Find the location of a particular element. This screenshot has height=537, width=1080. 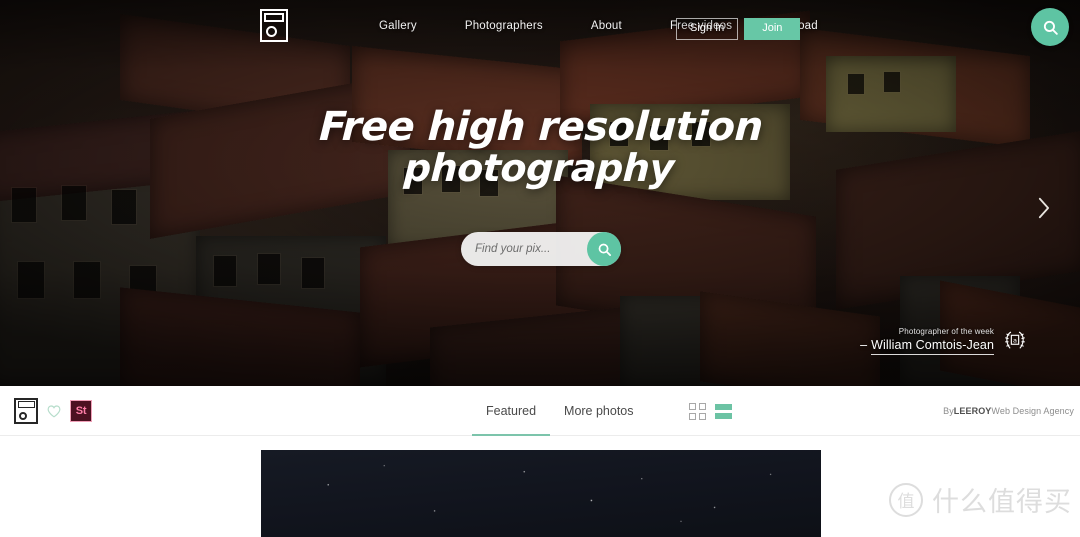

site-watermark: 值 什么值得买 is located at coordinates (980, 499).